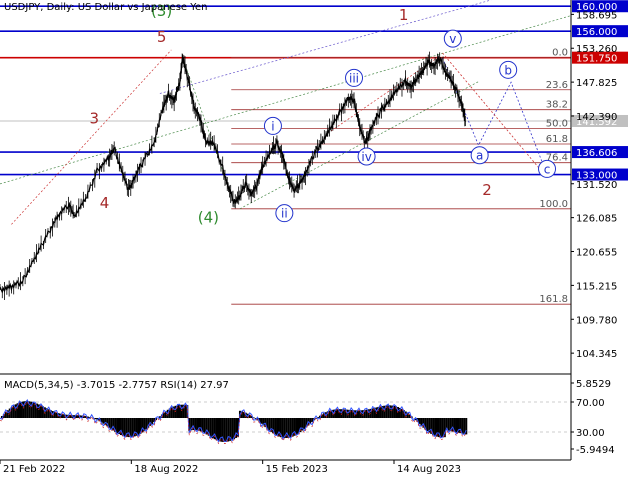 The width and height of the screenshot is (640, 484). I want to click on fib-label: 50.0, so click(557, 123).